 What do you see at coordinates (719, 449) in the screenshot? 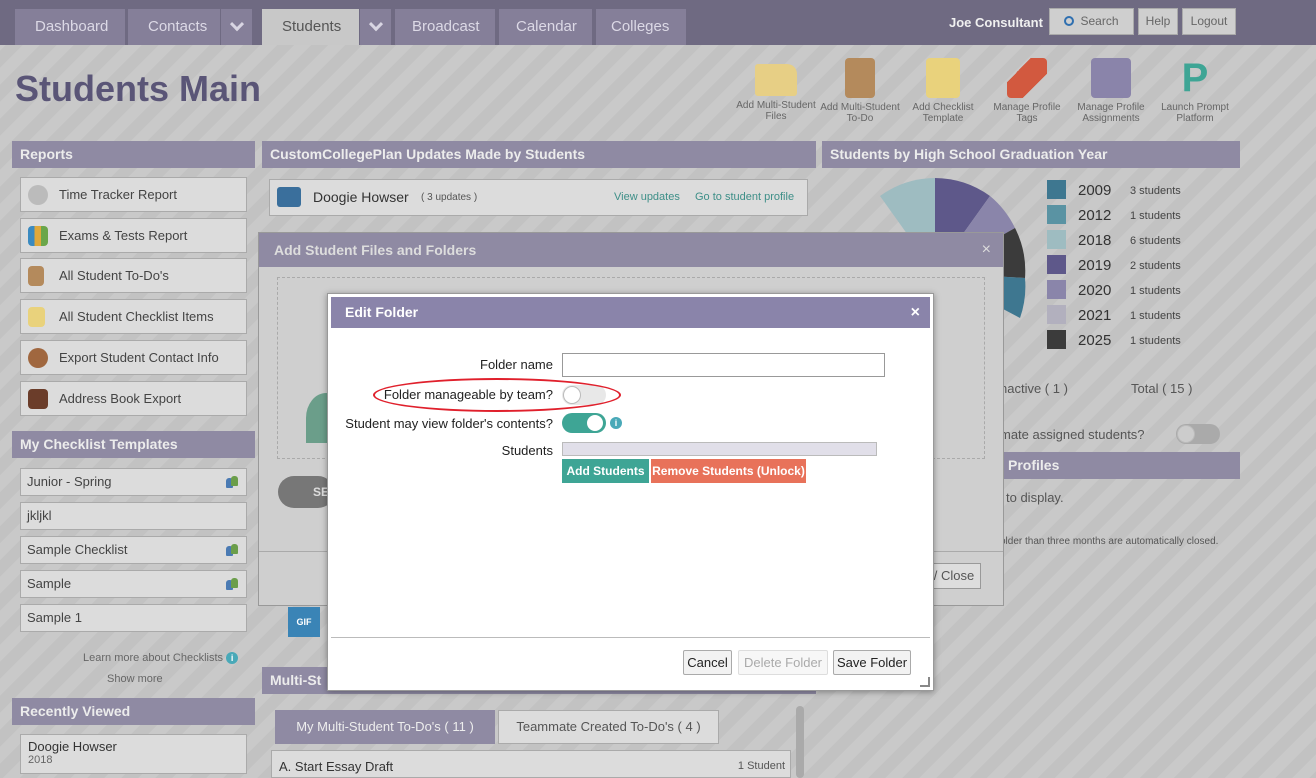
I see `students-list` at bounding box center [719, 449].